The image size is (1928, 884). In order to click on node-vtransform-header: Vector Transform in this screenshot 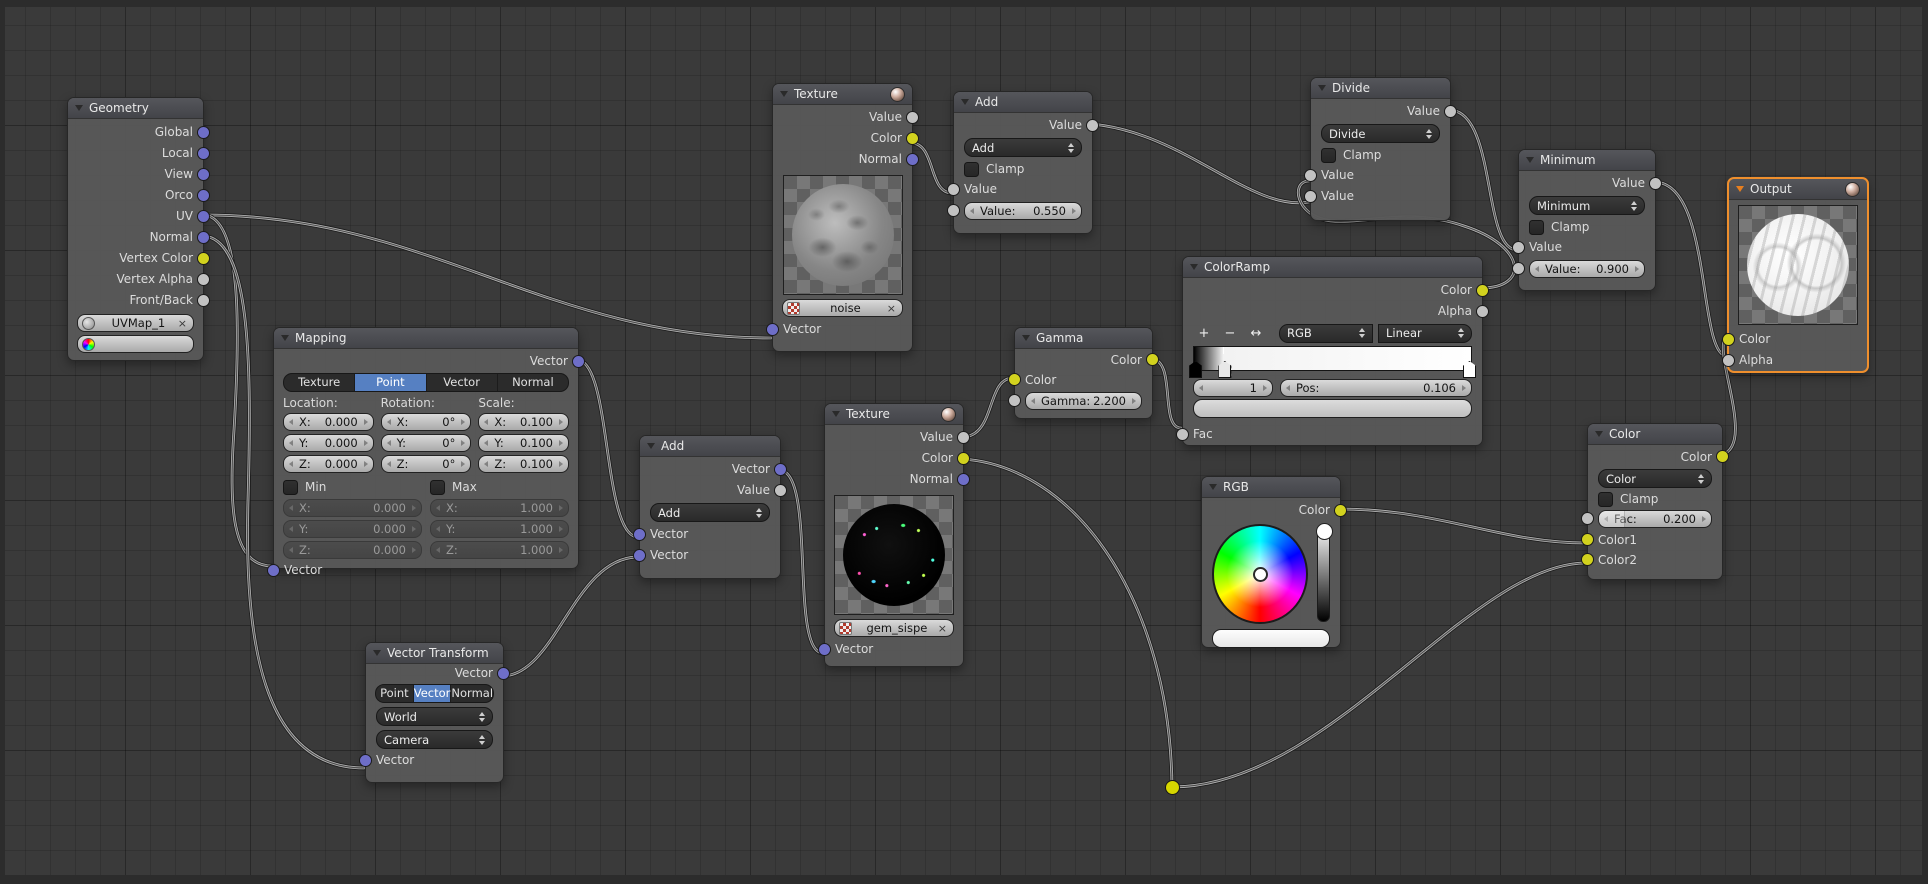, I will do `click(434, 653)`.